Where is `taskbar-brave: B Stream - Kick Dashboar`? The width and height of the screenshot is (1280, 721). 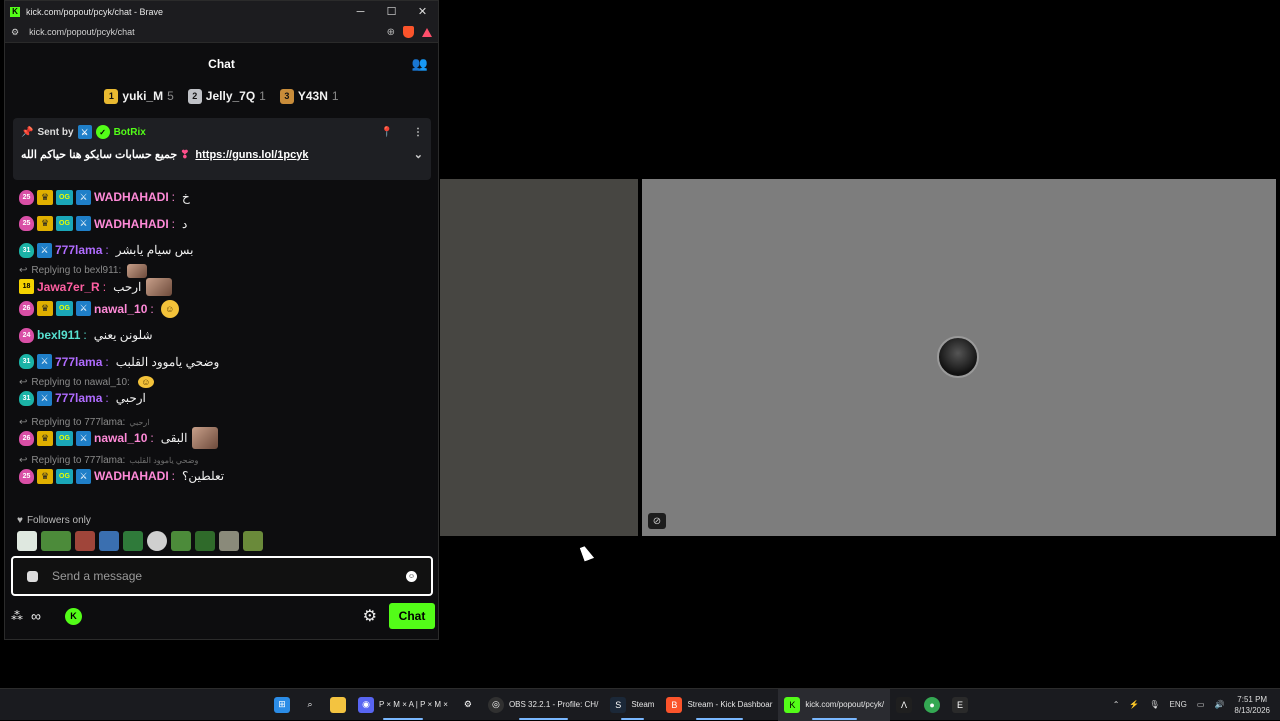
taskbar-brave: B Stream - Kick Dashboar is located at coordinates (719, 705).